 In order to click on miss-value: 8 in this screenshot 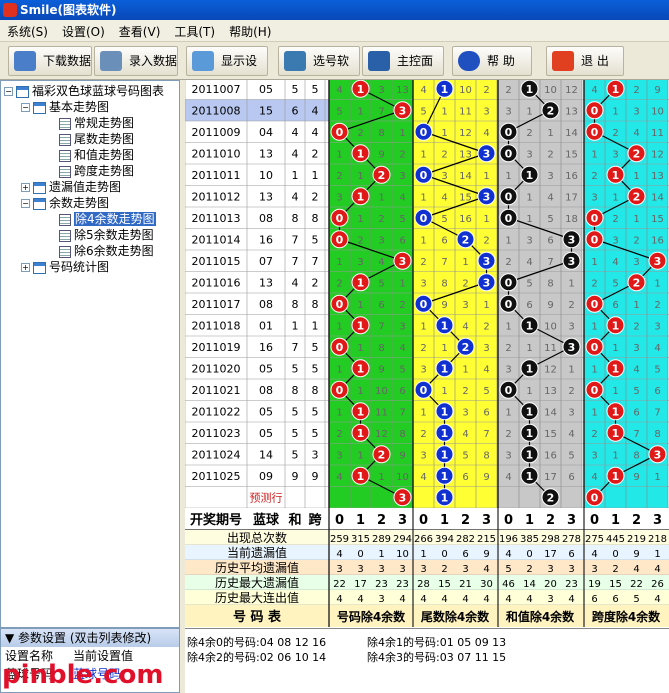, I will do `click(657, 434)`.